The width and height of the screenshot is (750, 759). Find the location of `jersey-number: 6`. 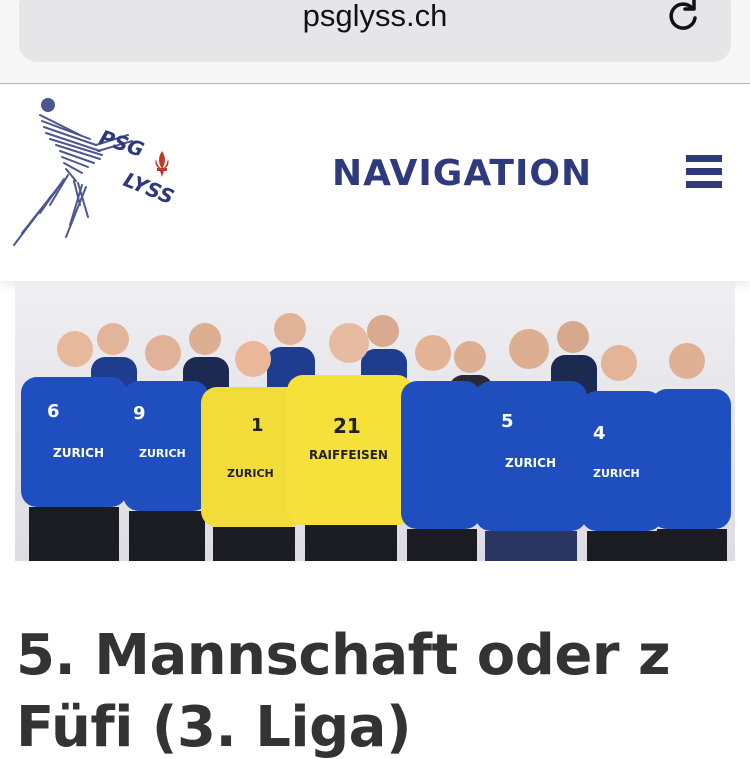

jersey-number: 6 is located at coordinates (53, 411).